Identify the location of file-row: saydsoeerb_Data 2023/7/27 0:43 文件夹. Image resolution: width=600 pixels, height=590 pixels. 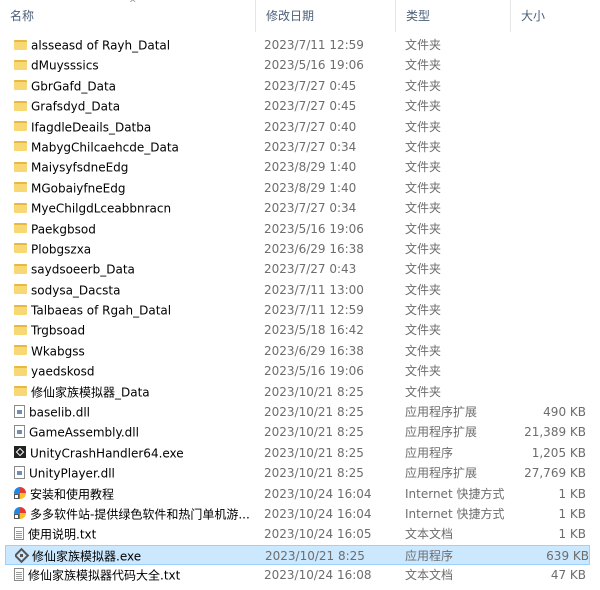
(300, 269).